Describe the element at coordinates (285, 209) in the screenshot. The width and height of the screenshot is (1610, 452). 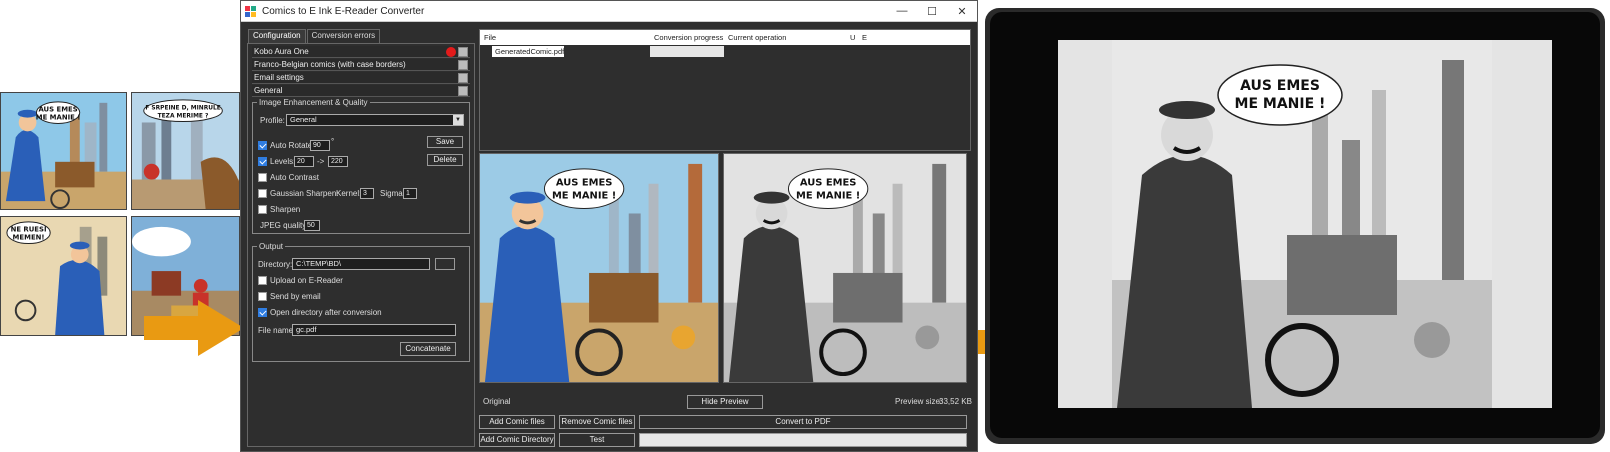
I see `sharpen-label: Sharpen` at that location.